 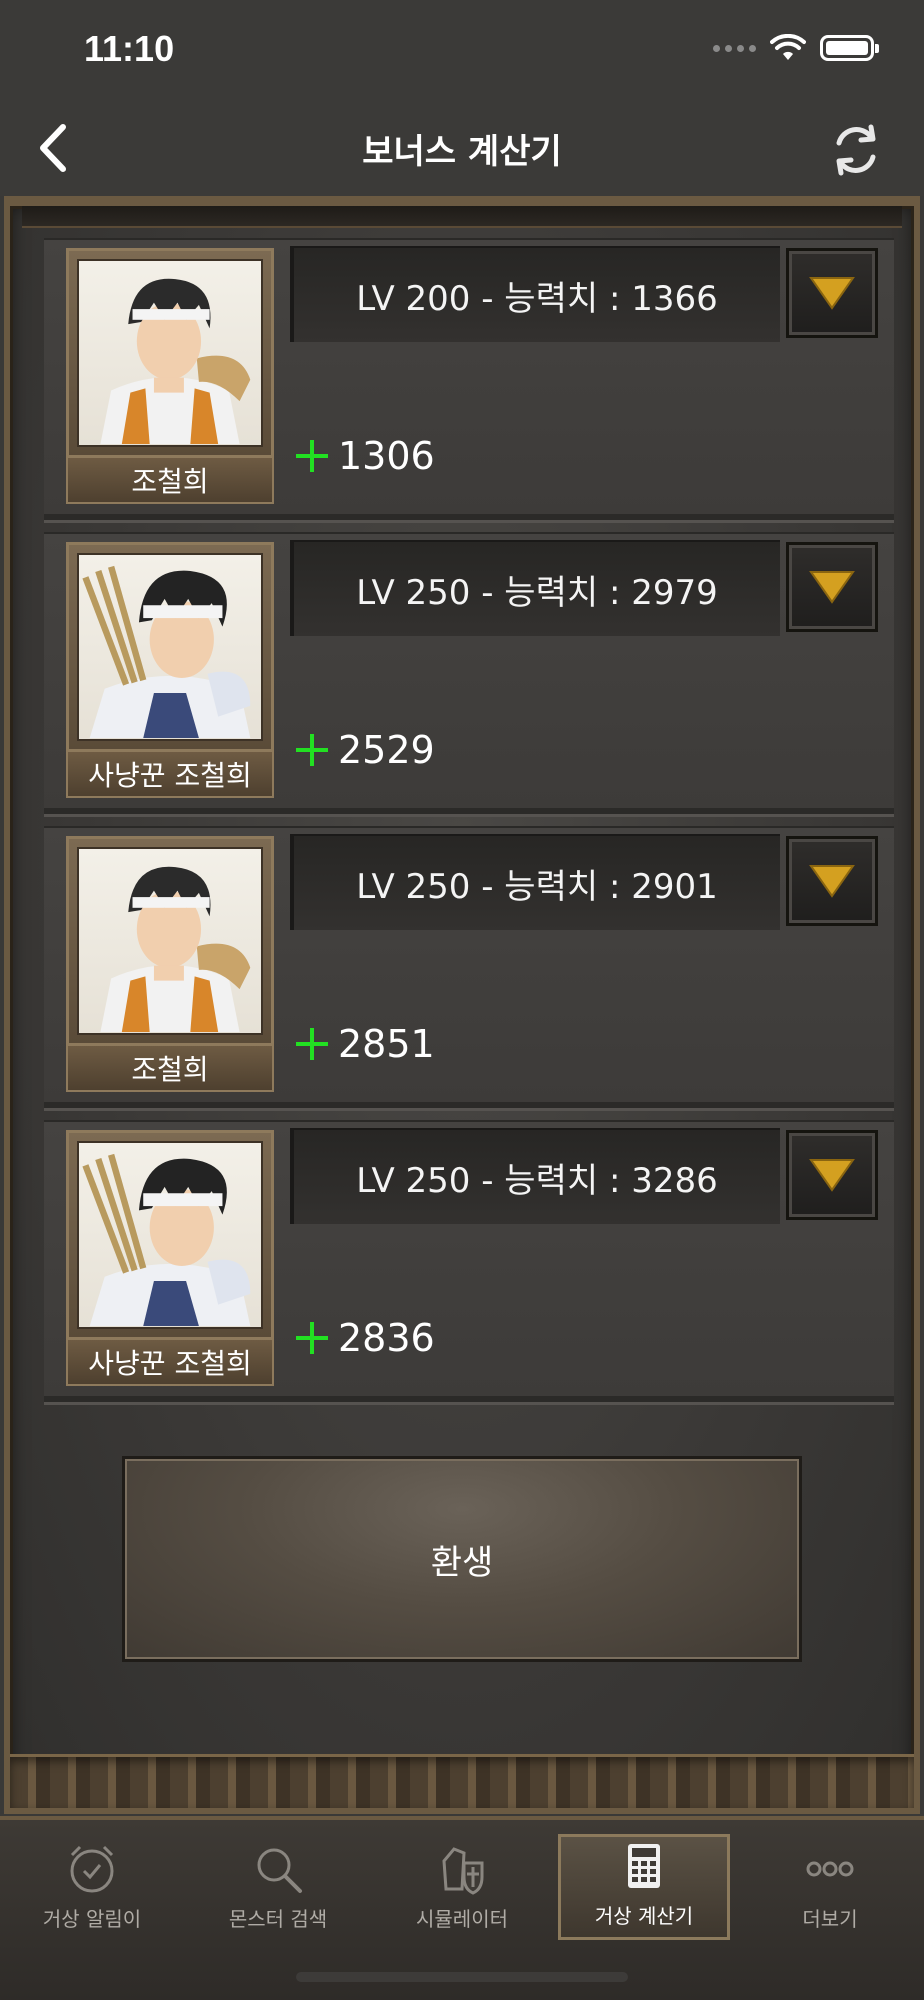 What do you see at coordinates (469, 673) in the screenshot?
I see `character-card: 사냥꾼 조철희 LV 250 - 능력치 : 2979 2529` at bounding box center [469, 673].